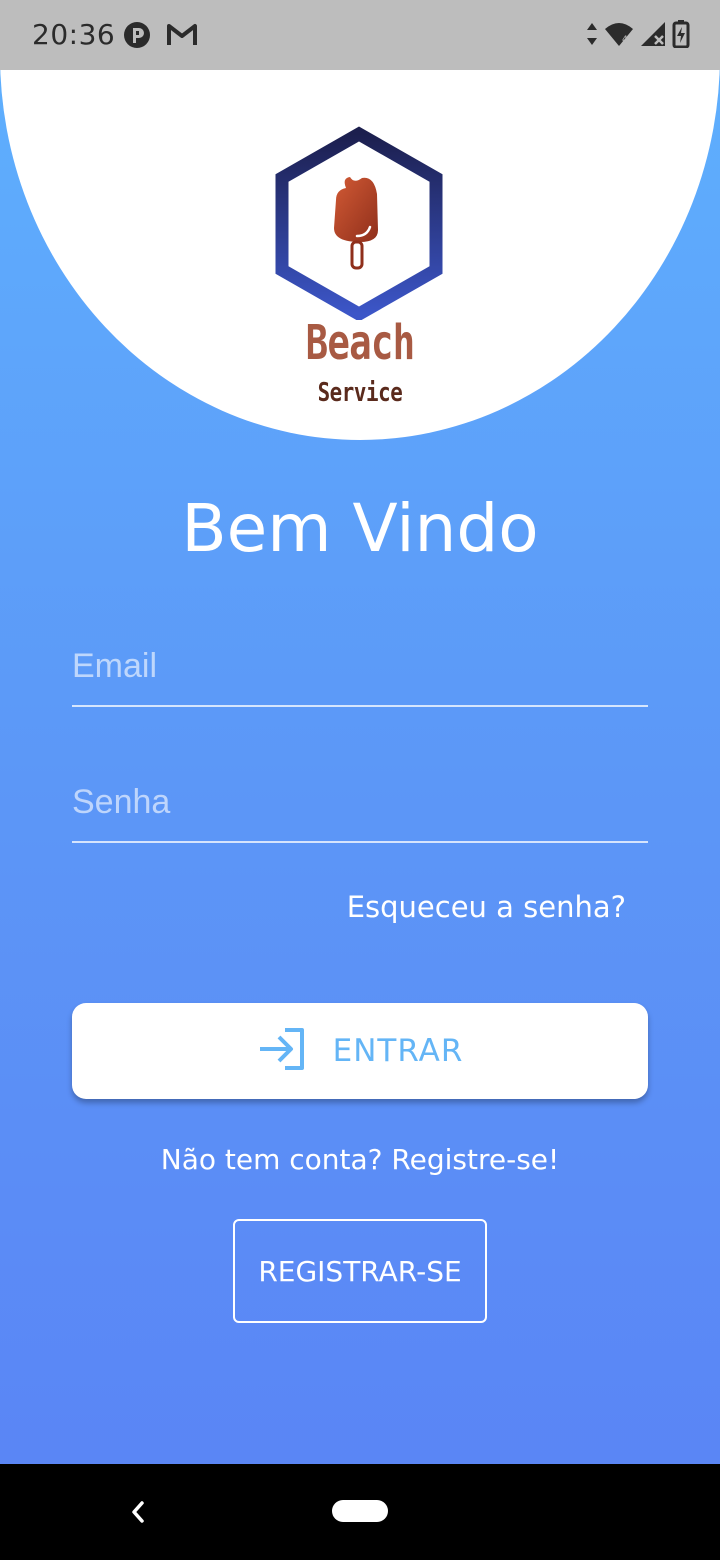 The width and height of the screenshot is (720, 1560). What do you see at coordinates (486, 907) in the screenshot?
I see `forgot-password-link: Esqueceu a senha?` at bounding box center [486, 907].